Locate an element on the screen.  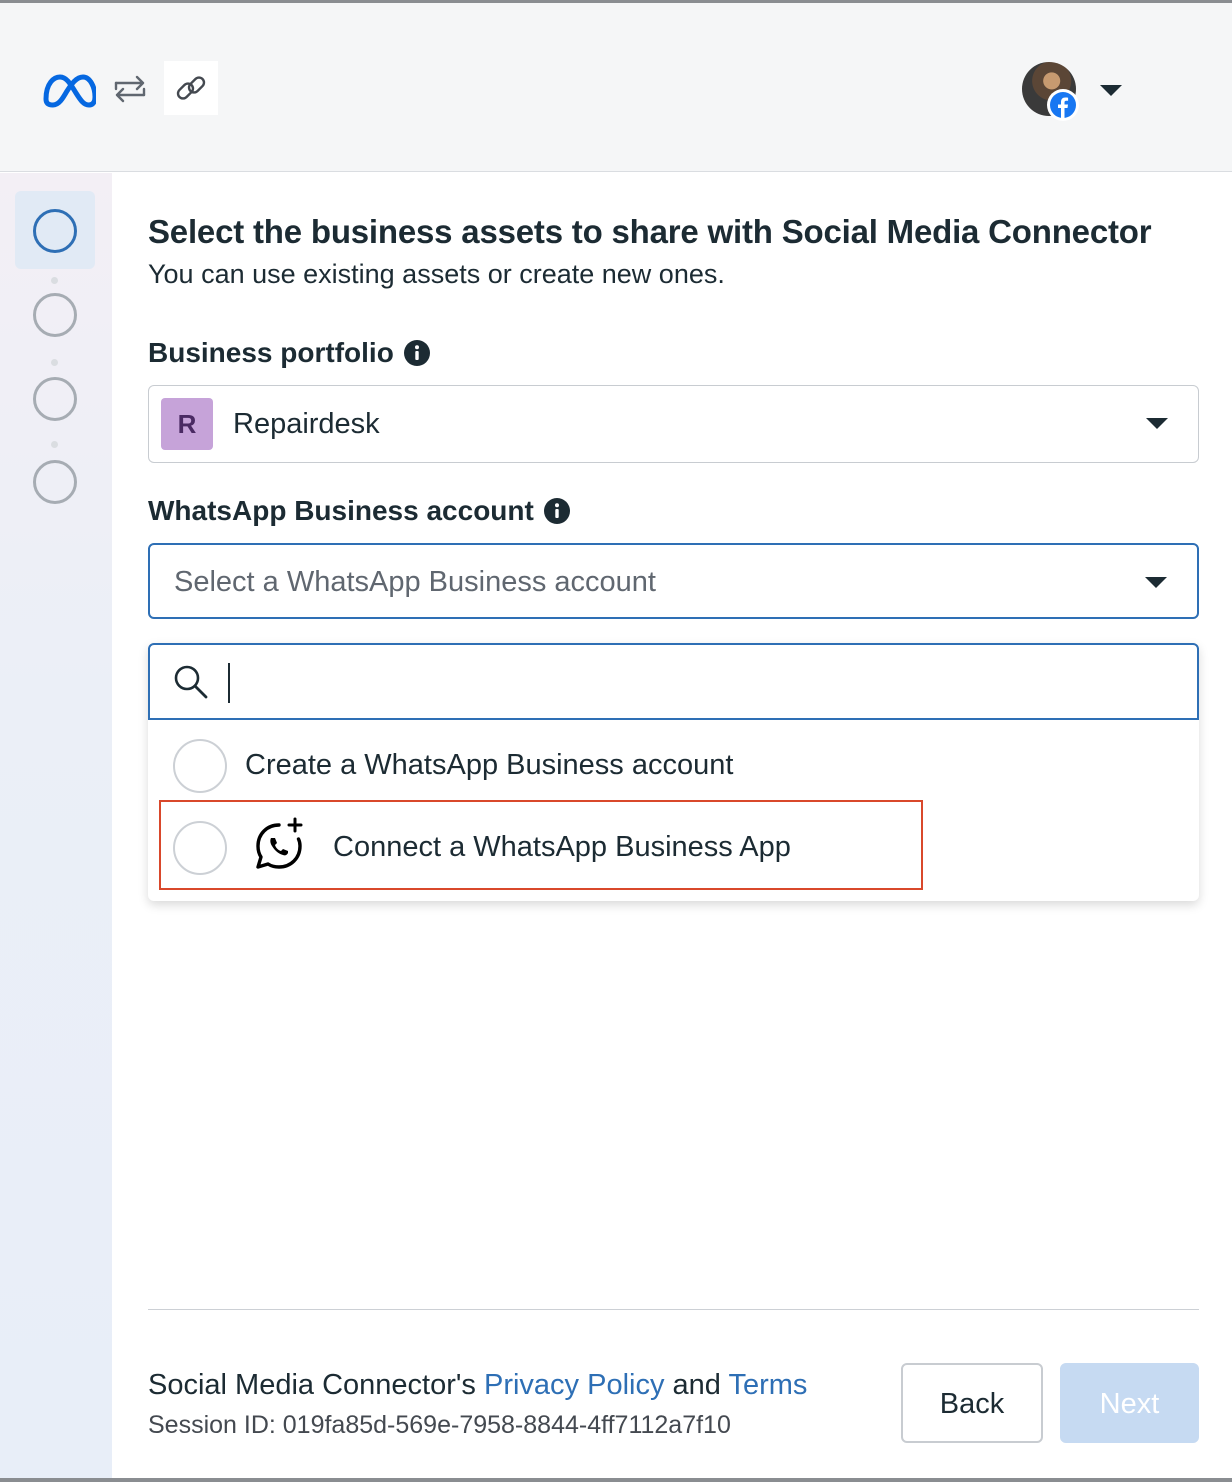
footer-prefix: Social Media Connector's is located at coordinates (312, 1385).